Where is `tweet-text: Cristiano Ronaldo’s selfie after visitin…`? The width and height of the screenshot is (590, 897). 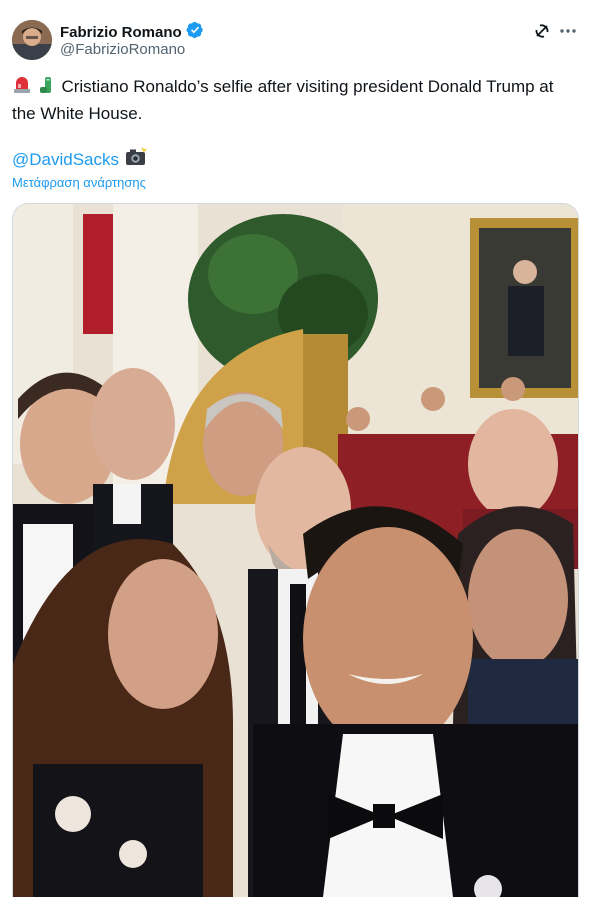
tweet-text: Cristiano Ronaldo’s selfie after visitin… is located at coordinates (295, 100).